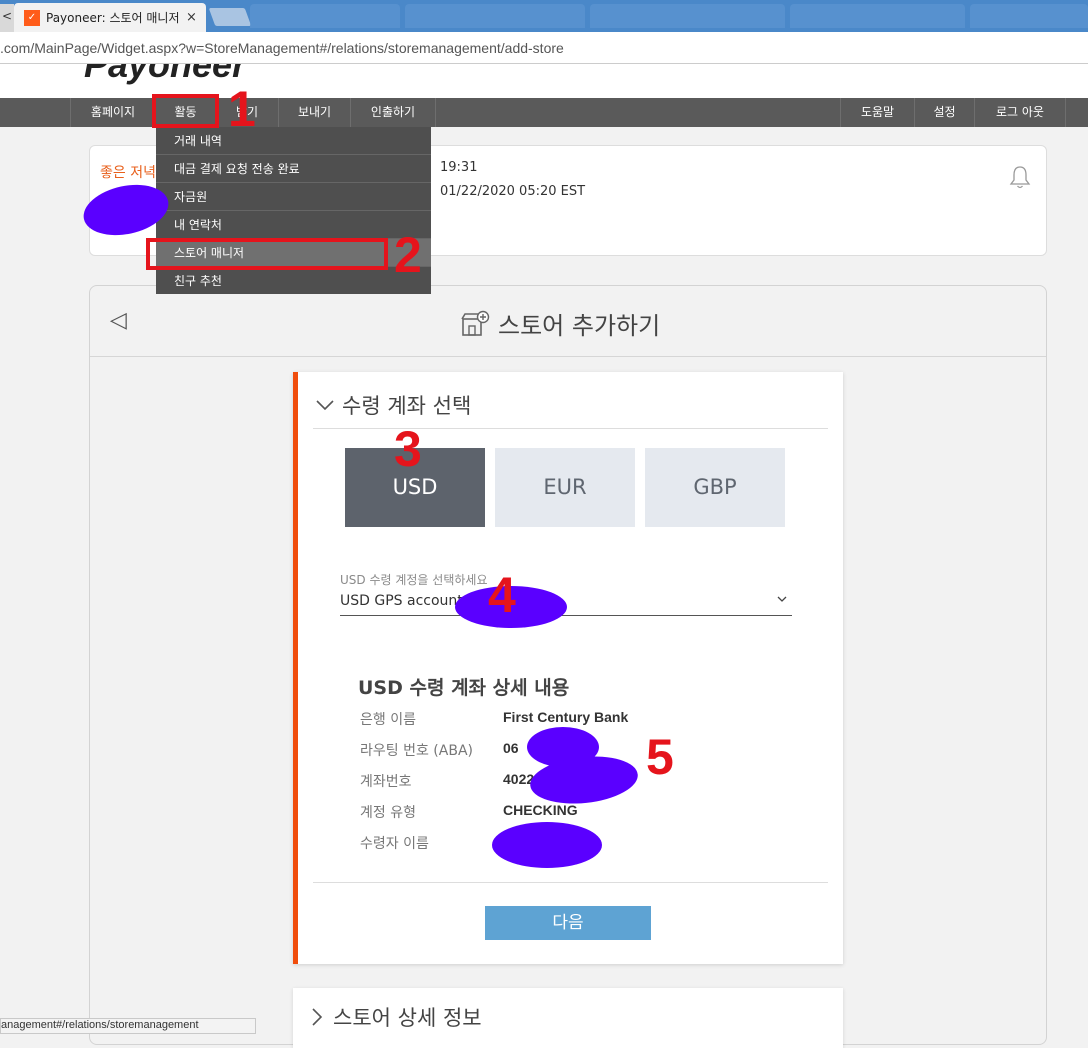 This screenshot has width=1088, height=1048. I want to click on logo-strip: Payoneer, so click(544, 81).